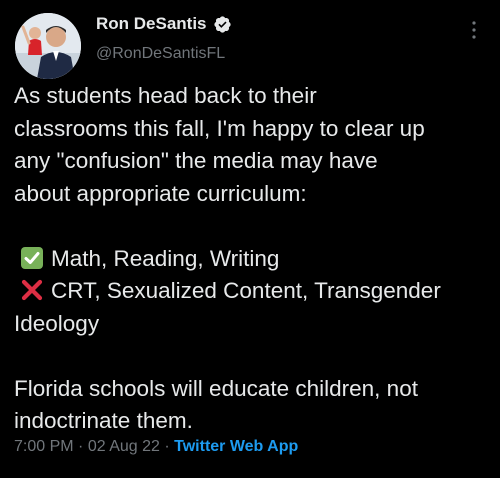  I want to click on allowed-subjects-line: Math, Reading, Writing, so click(252, 259).